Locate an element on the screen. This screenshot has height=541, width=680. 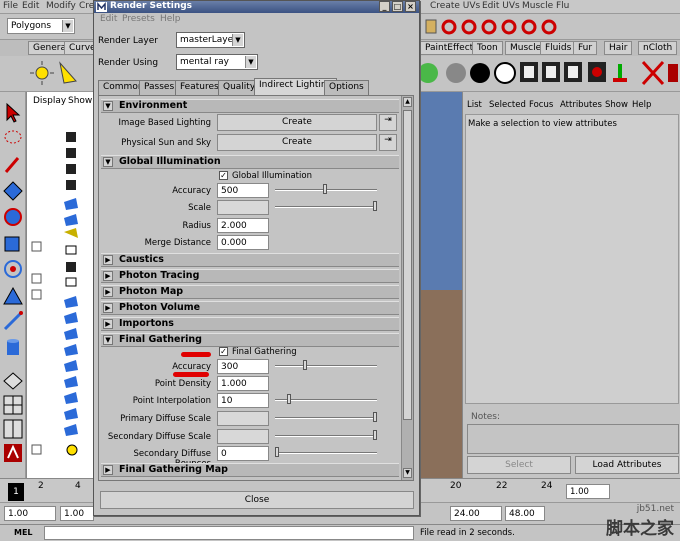
scroll-down-icon: ▼ is located at coordinates (407, 473).